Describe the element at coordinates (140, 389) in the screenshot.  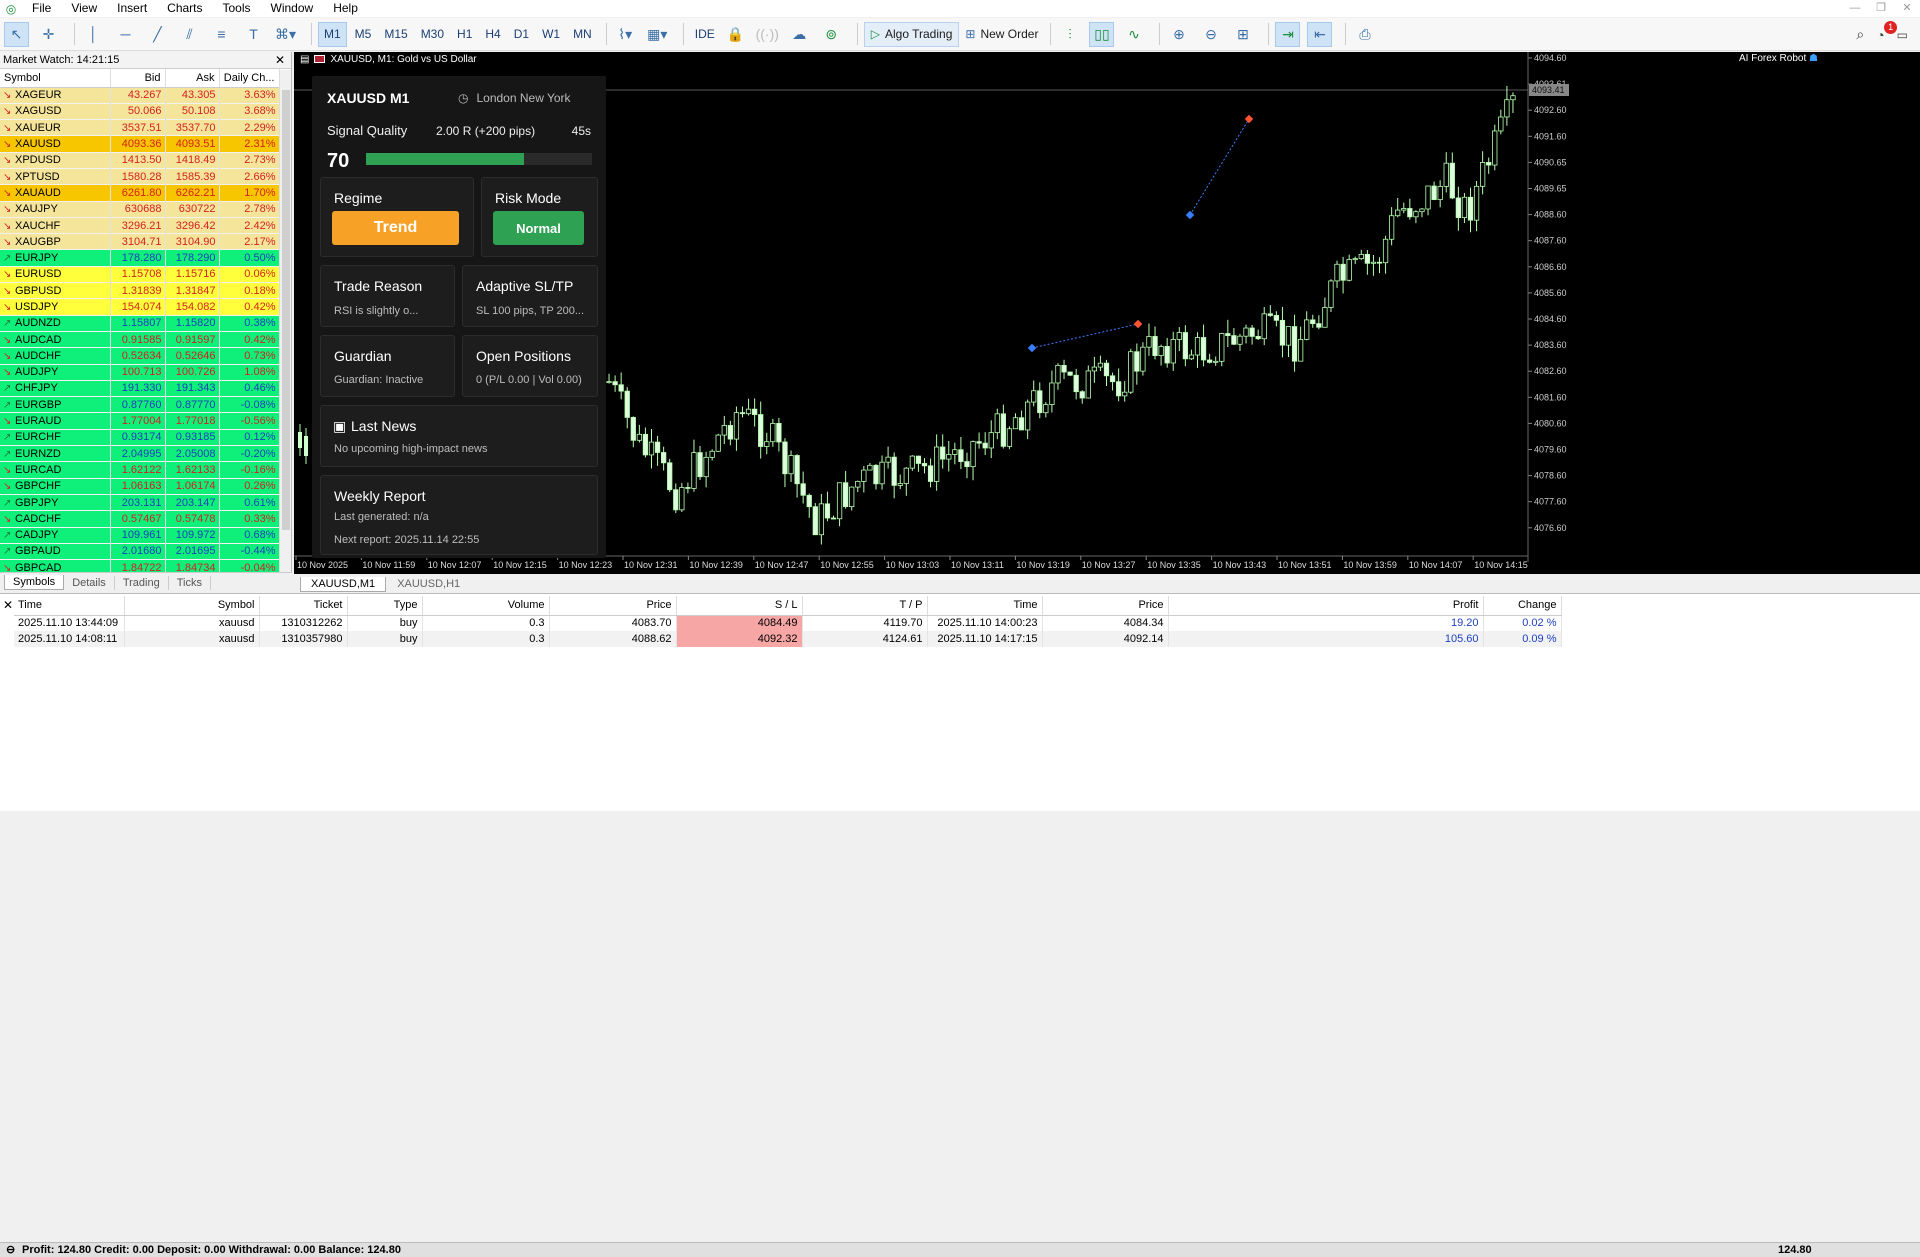
I see `market-watch-row: ↗ CHFJPY 191.330 191.343 0.46%` at that location.